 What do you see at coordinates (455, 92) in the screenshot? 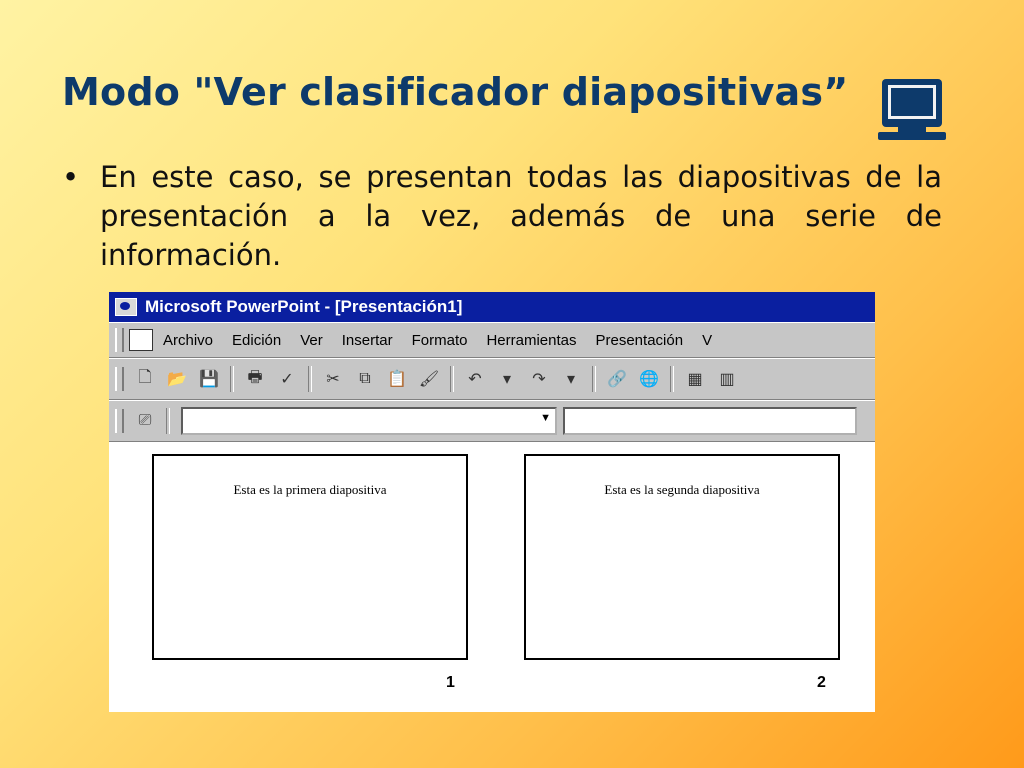
I see `slide-title: Modo "Ver clasificador diapositivas”` at bounding box center [455, 92].